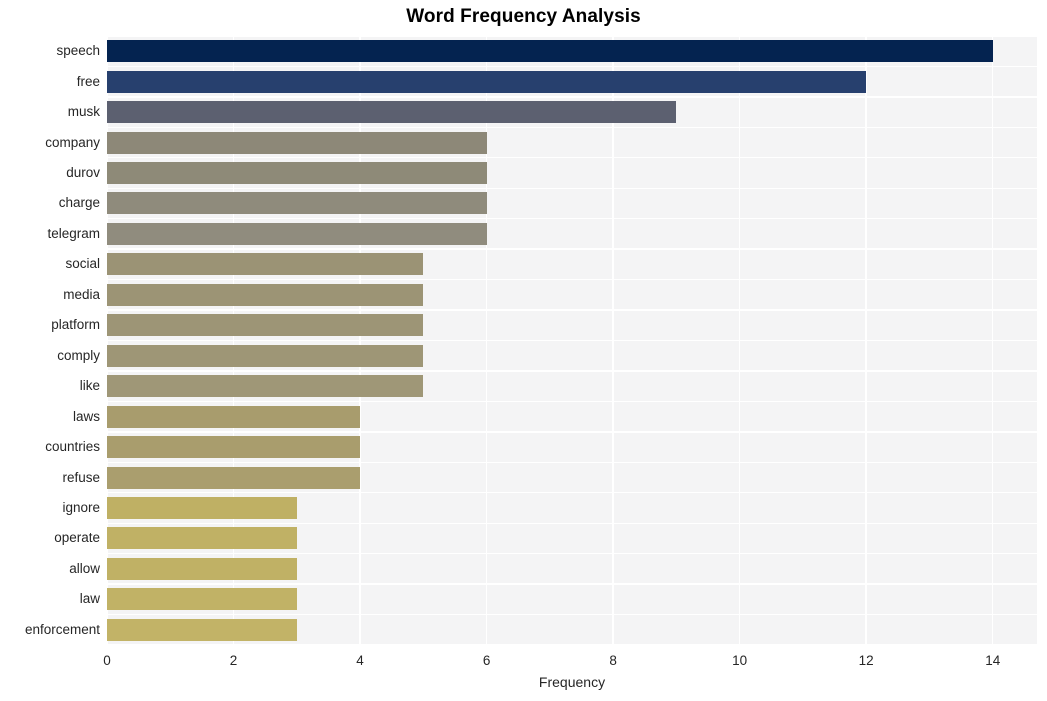 This screenshot has height=701, width=1047. Describe the element at coordinates (360, 660) in the screenshot. I see `x-tick-label-4: 4` at that location.